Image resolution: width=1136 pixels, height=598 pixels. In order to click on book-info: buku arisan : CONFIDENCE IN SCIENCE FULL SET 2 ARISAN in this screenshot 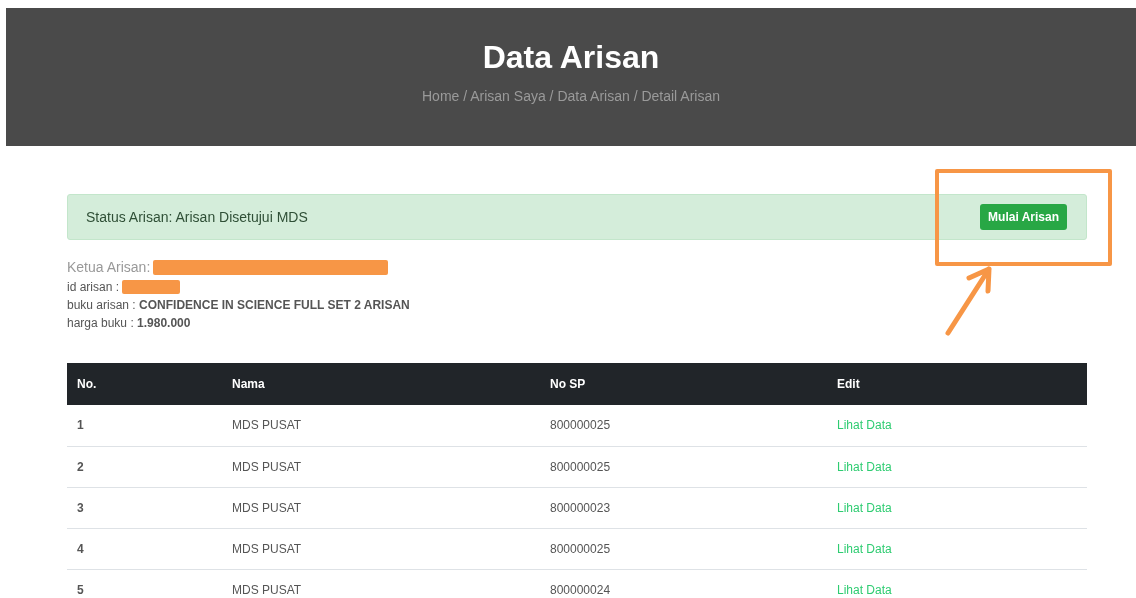, I will do `click(239, 305)`.